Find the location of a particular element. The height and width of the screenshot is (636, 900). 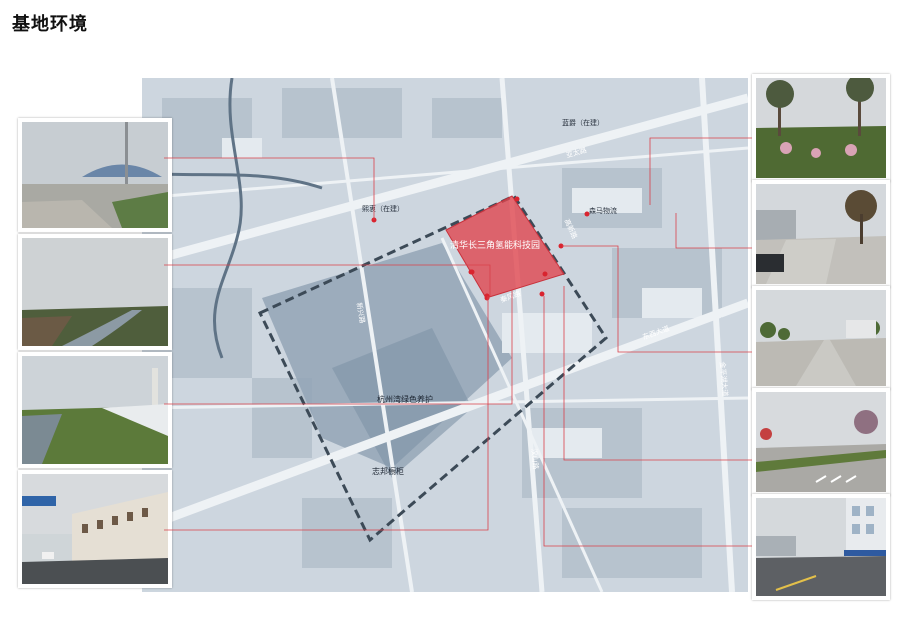

photo-left-3-image is located at coordinates (95, 410).